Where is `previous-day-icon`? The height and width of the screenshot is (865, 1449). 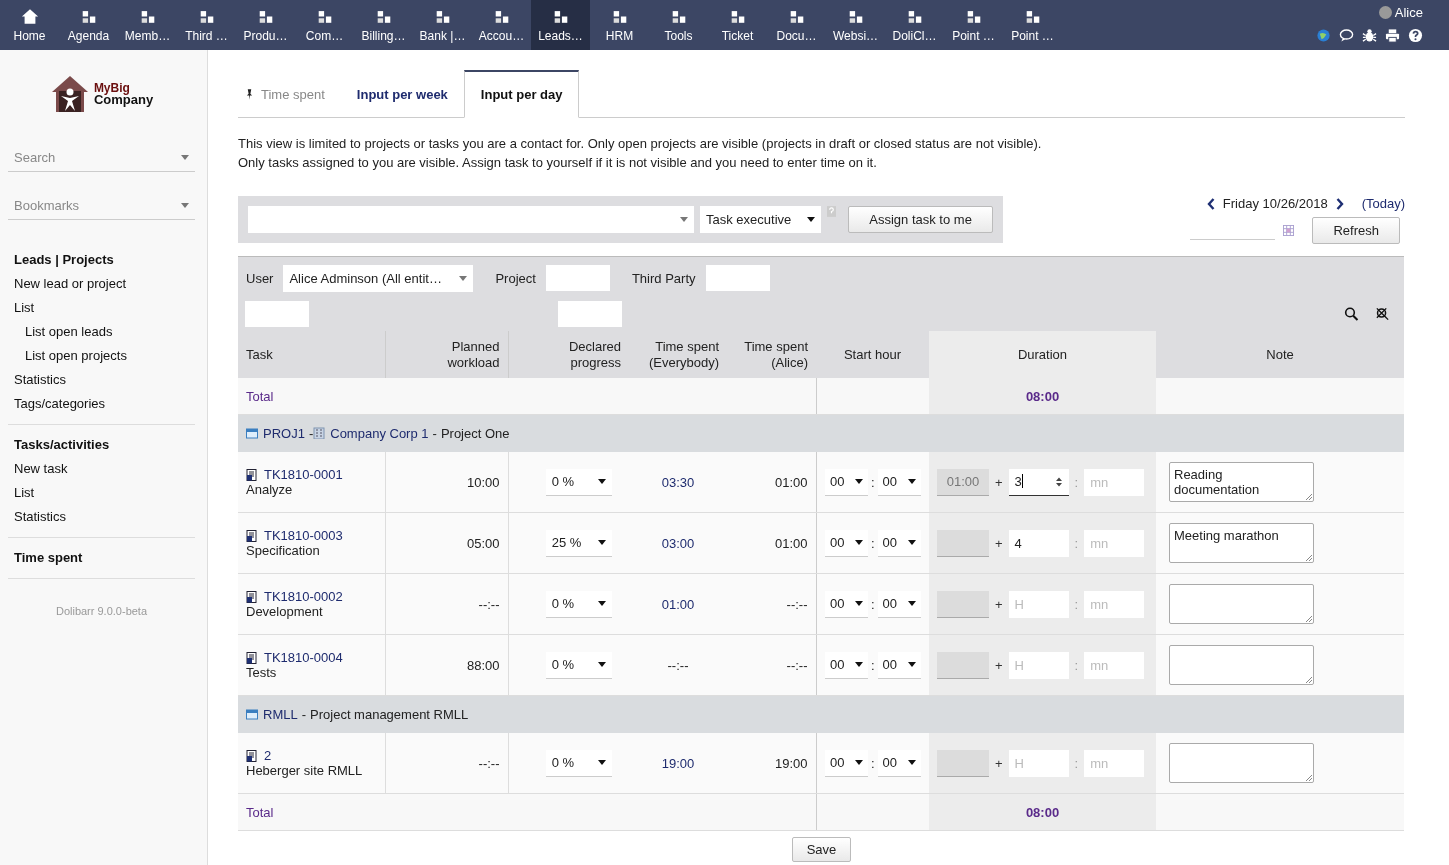
previous-day-icon is located at coordinates (1210, 203).